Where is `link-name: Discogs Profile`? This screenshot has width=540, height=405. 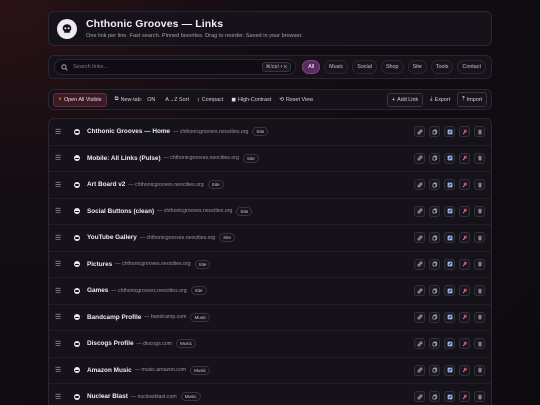 link-name: Discogs Profile is located at coordinates (110, 343).